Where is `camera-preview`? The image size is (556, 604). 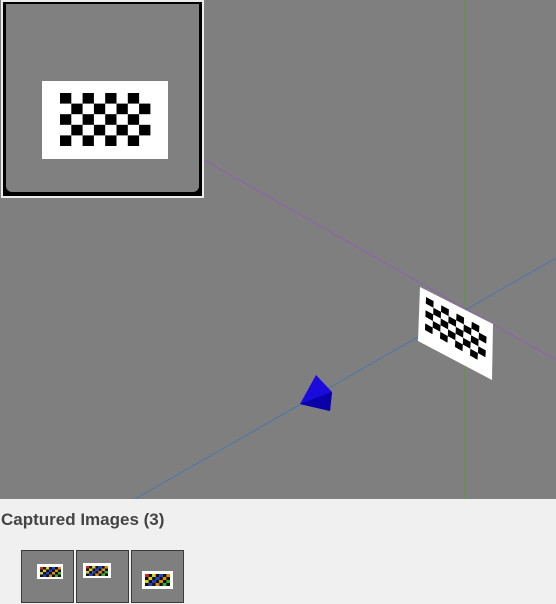
camera-preview is located at coordinates (102, 99).